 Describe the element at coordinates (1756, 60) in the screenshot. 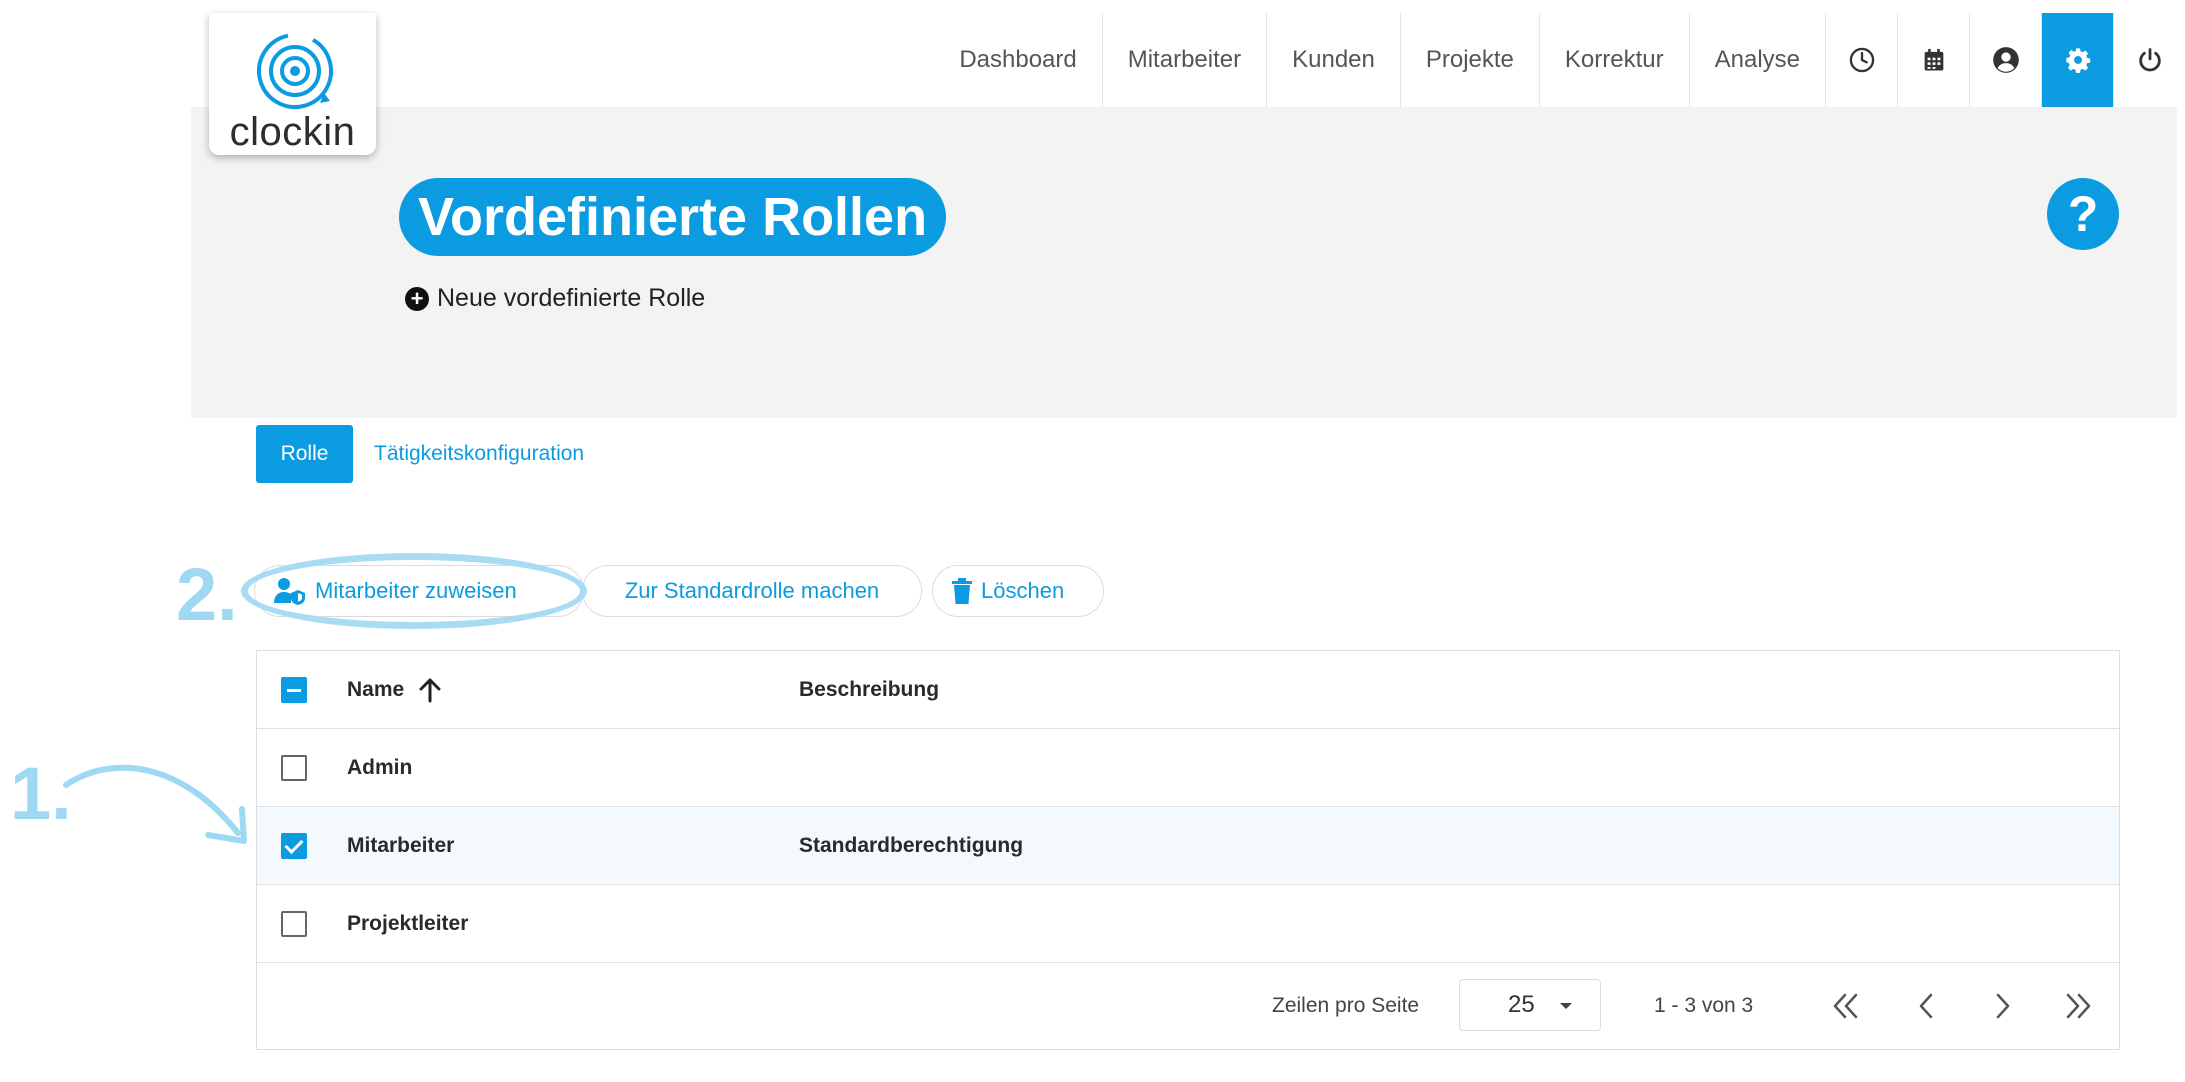

I see `nav-analyse: Analyse` at that location.